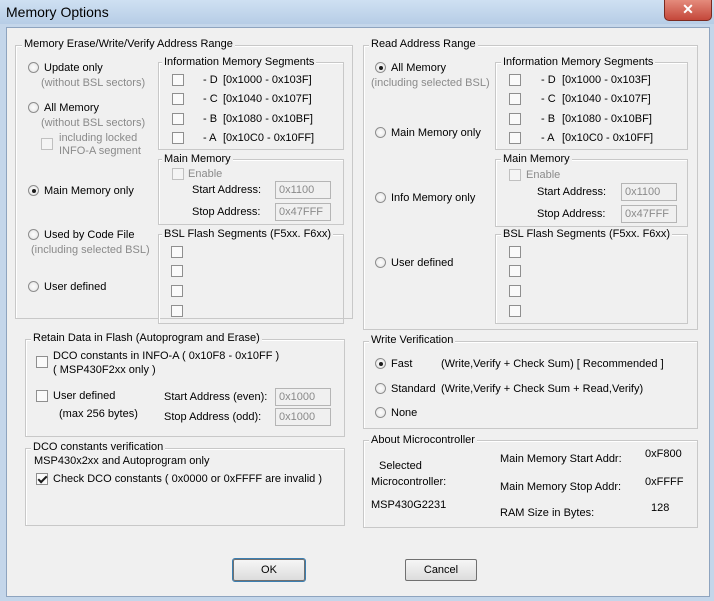 This screenshot has width=714, height=601. Describe the element at coordinates (433, 198) in the screenshot. I see `read-radio-info-memory-only-label: Info Memory only` at that location.